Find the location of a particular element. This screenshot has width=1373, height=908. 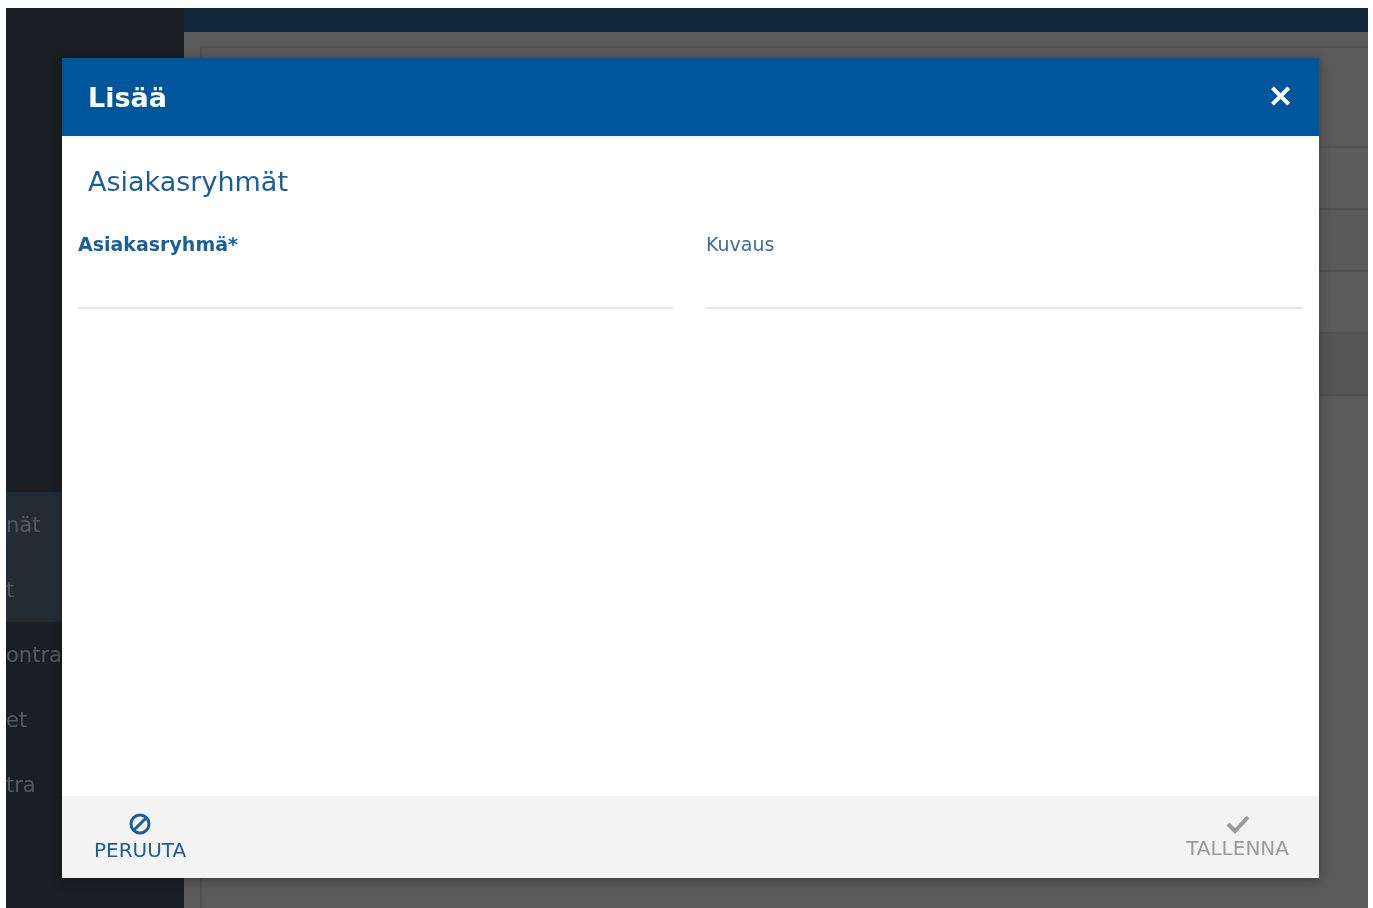

cancel-button: PERUUTA is located at coordinates (140, 837).